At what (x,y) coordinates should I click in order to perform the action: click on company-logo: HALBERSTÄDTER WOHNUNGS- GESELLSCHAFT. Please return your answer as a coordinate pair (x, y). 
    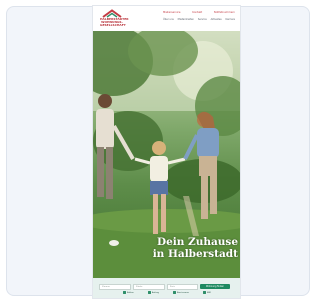
    Looking at the image, I should click on (114, 19).